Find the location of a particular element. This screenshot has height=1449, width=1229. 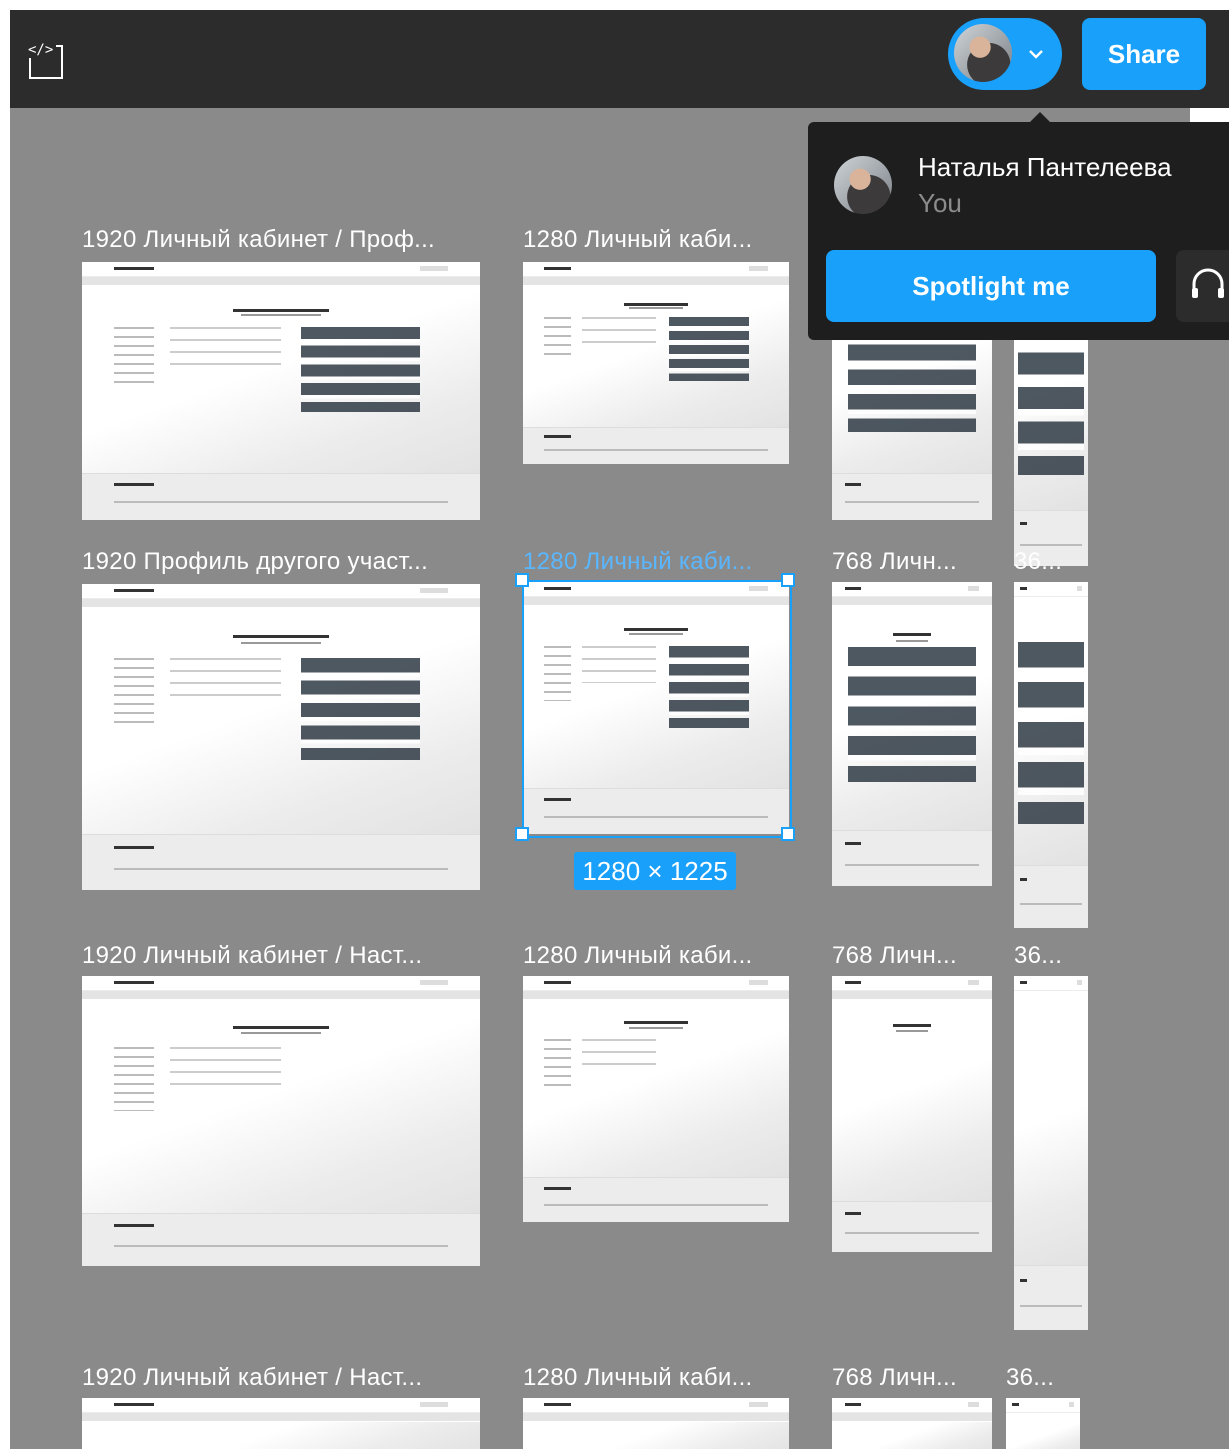

spotlight-me-button: Spotlight me is located at coordinates (991, 286).